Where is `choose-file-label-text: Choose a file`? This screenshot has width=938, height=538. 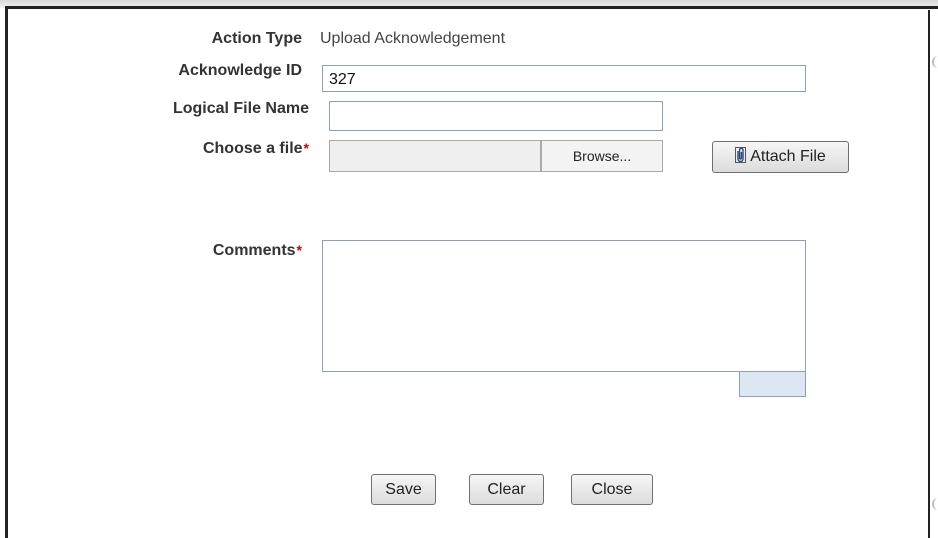
choose-file-label-text: Choose a file is located at coordinates (252, 148).